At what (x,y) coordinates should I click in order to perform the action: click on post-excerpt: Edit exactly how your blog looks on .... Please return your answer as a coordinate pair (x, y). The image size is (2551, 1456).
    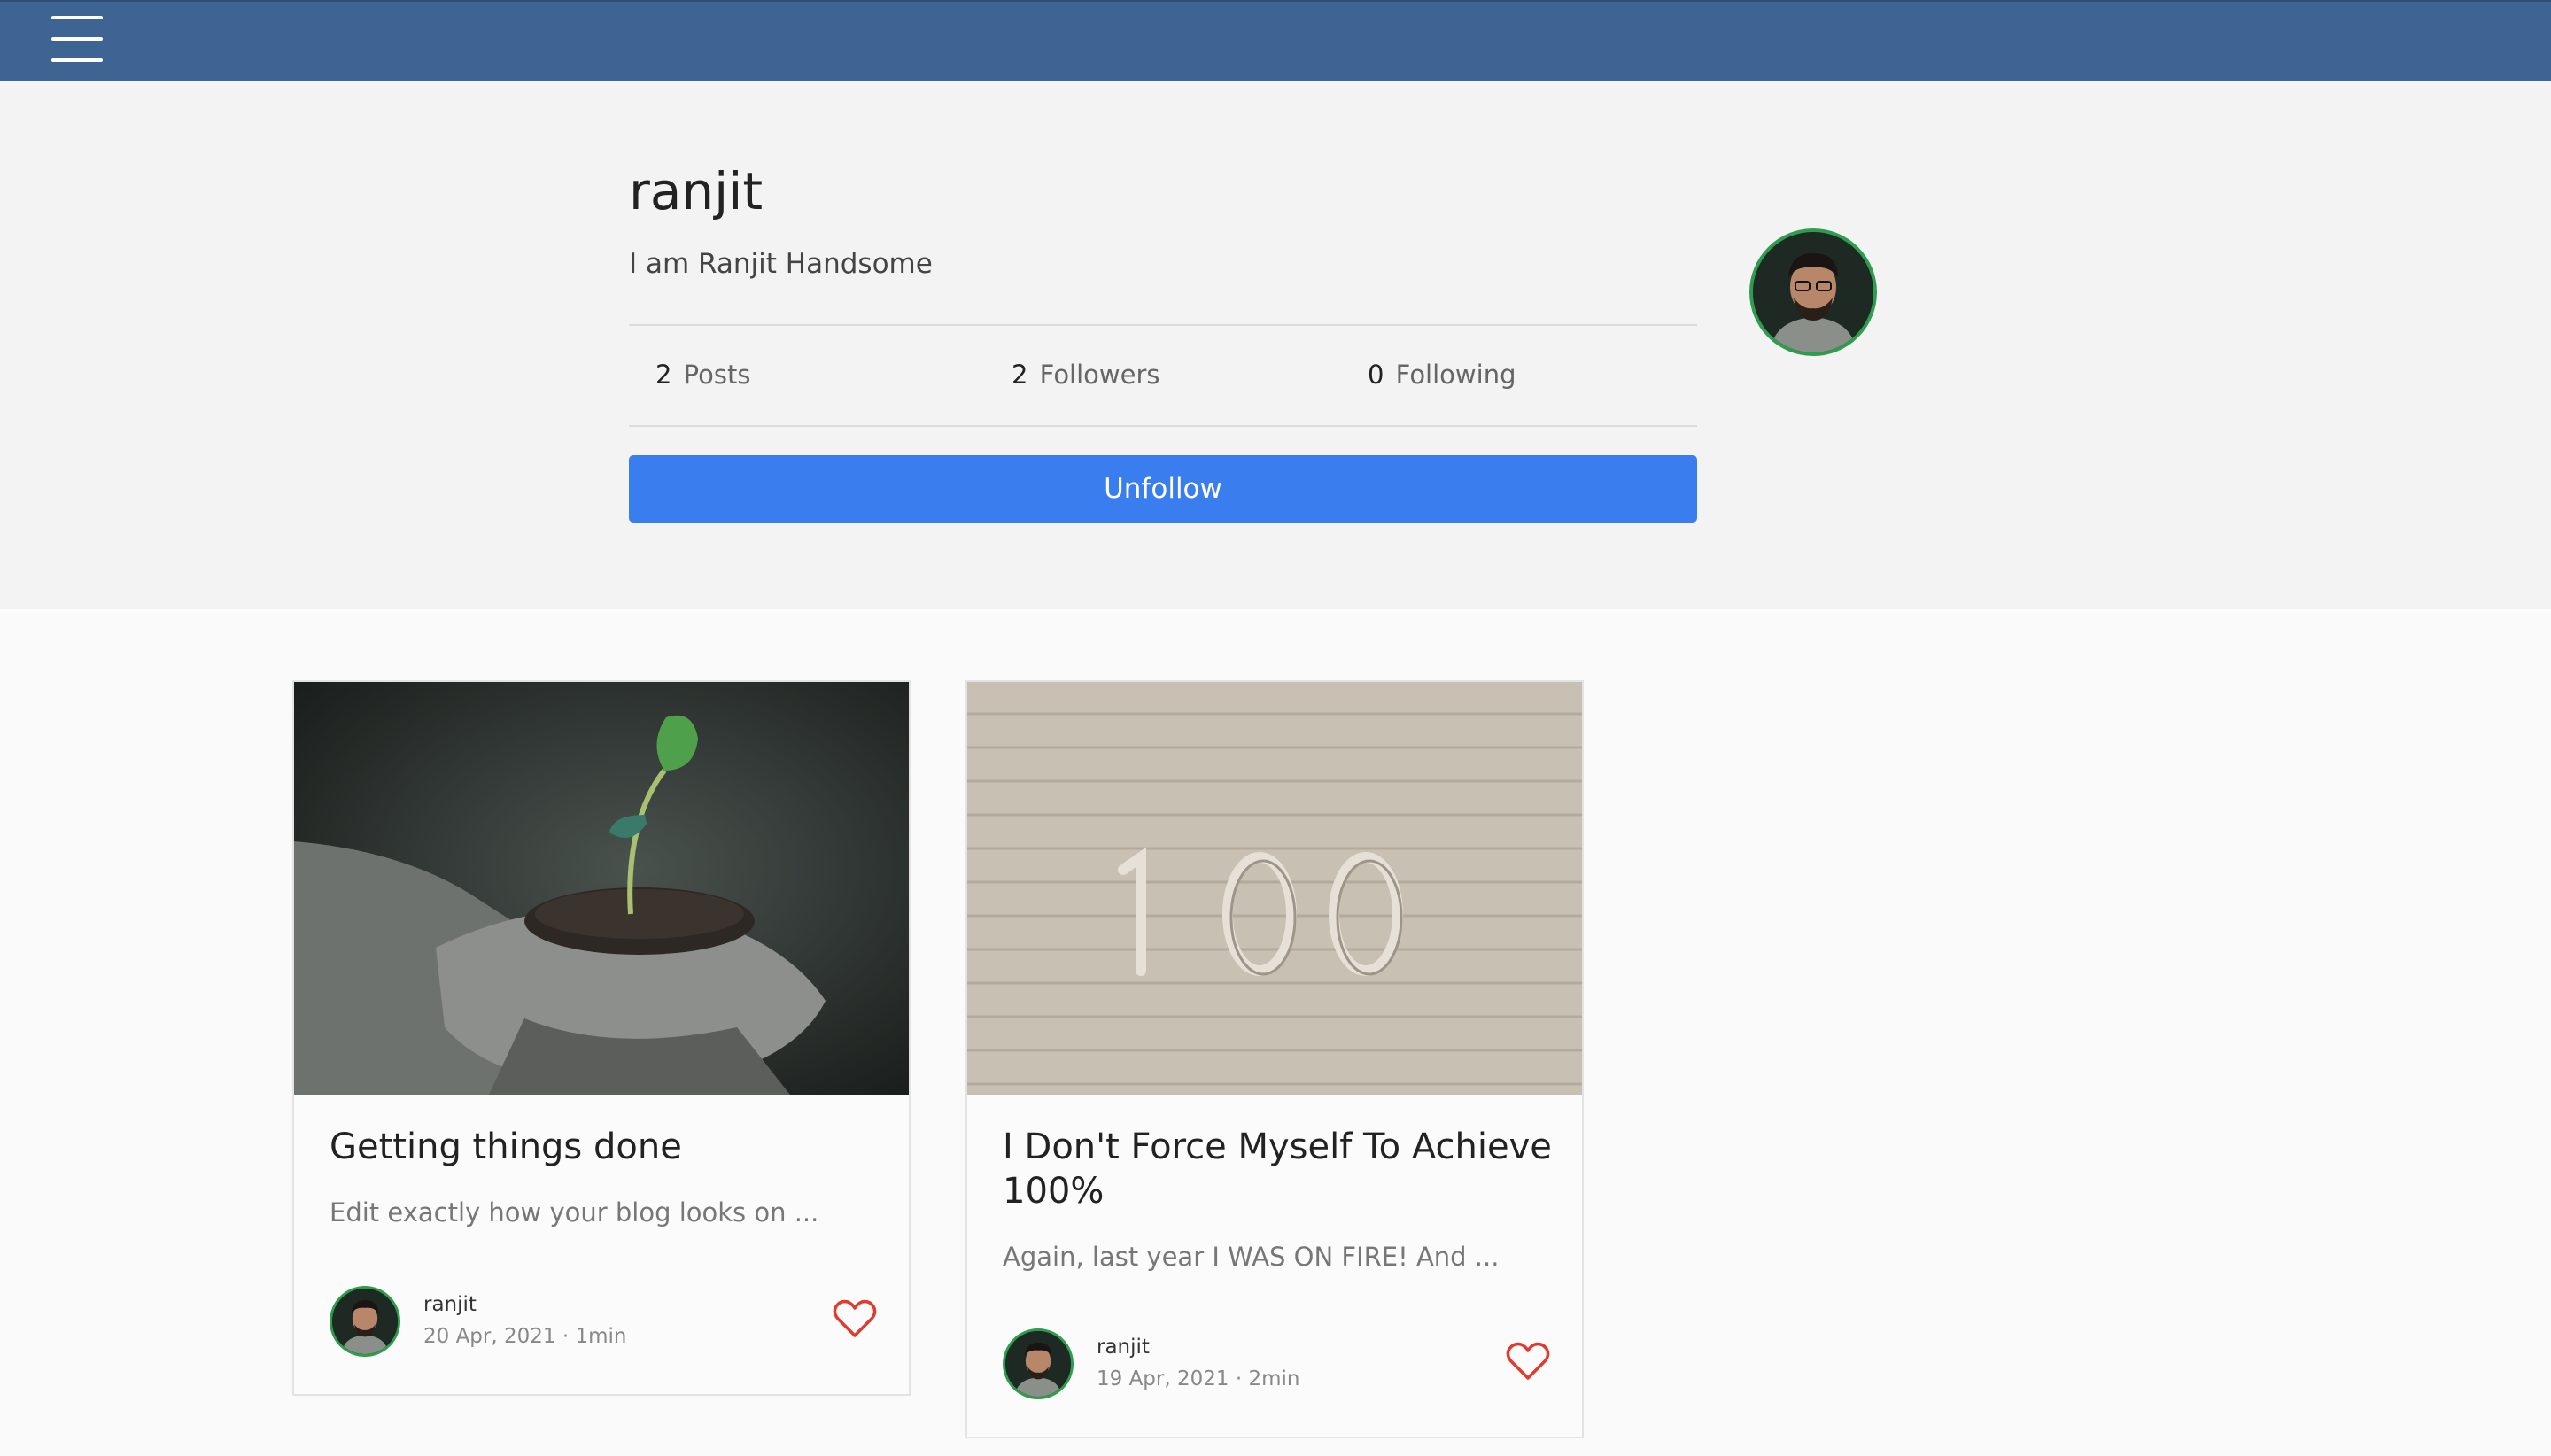
    Looking at the image, I should click on (574, 1212).